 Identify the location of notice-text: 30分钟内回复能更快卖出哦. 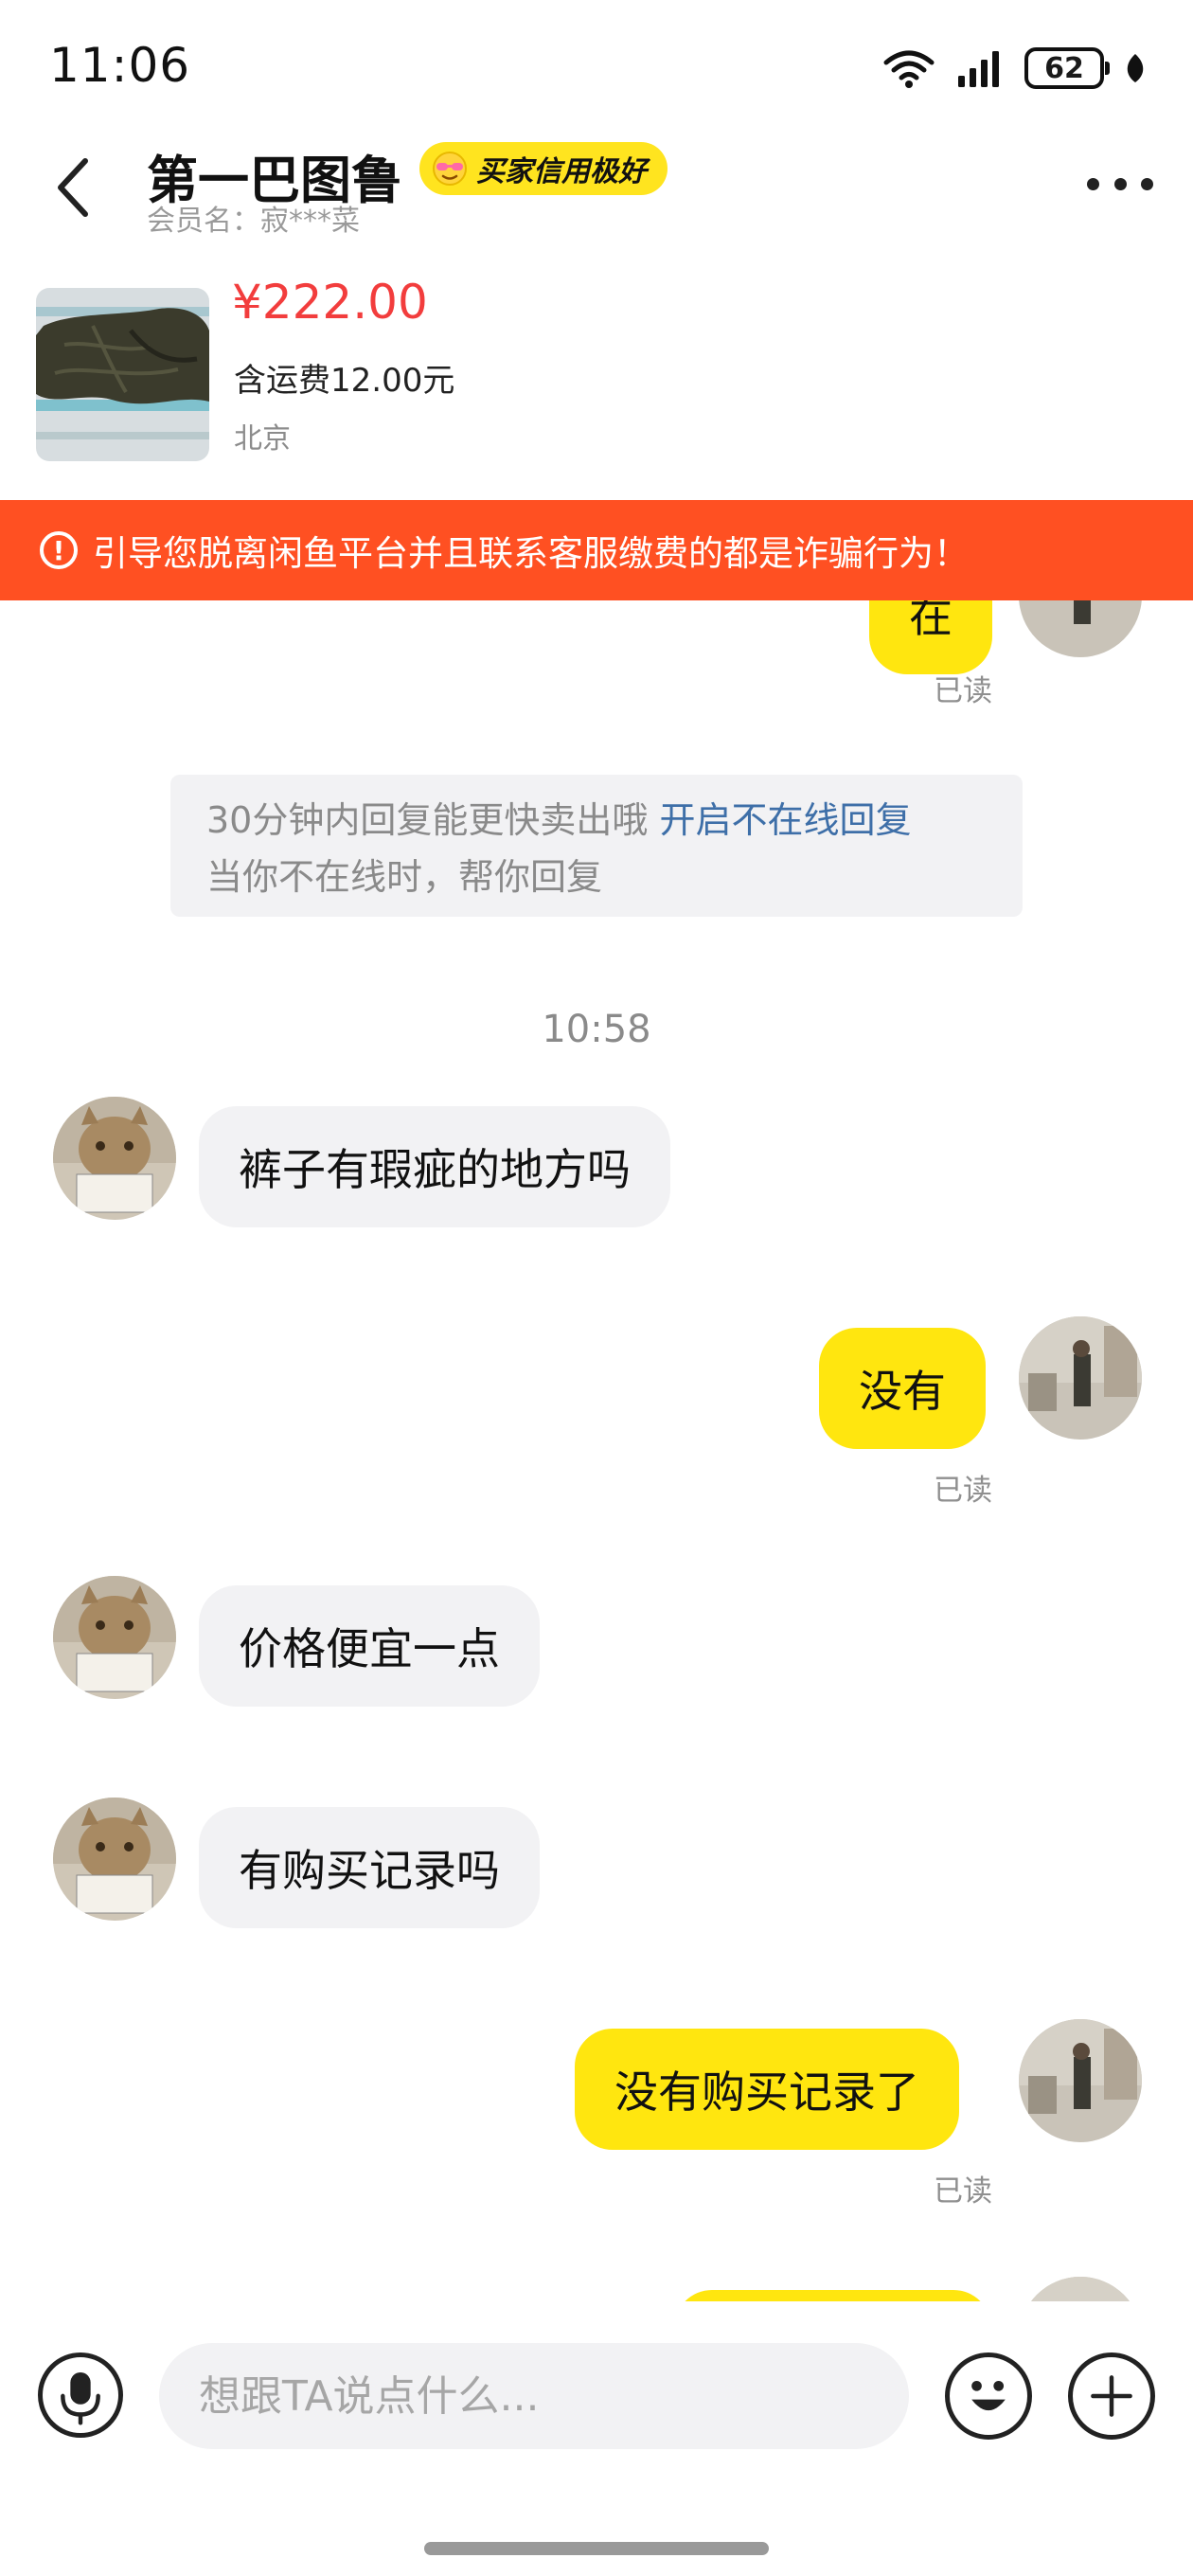
(427, 820).